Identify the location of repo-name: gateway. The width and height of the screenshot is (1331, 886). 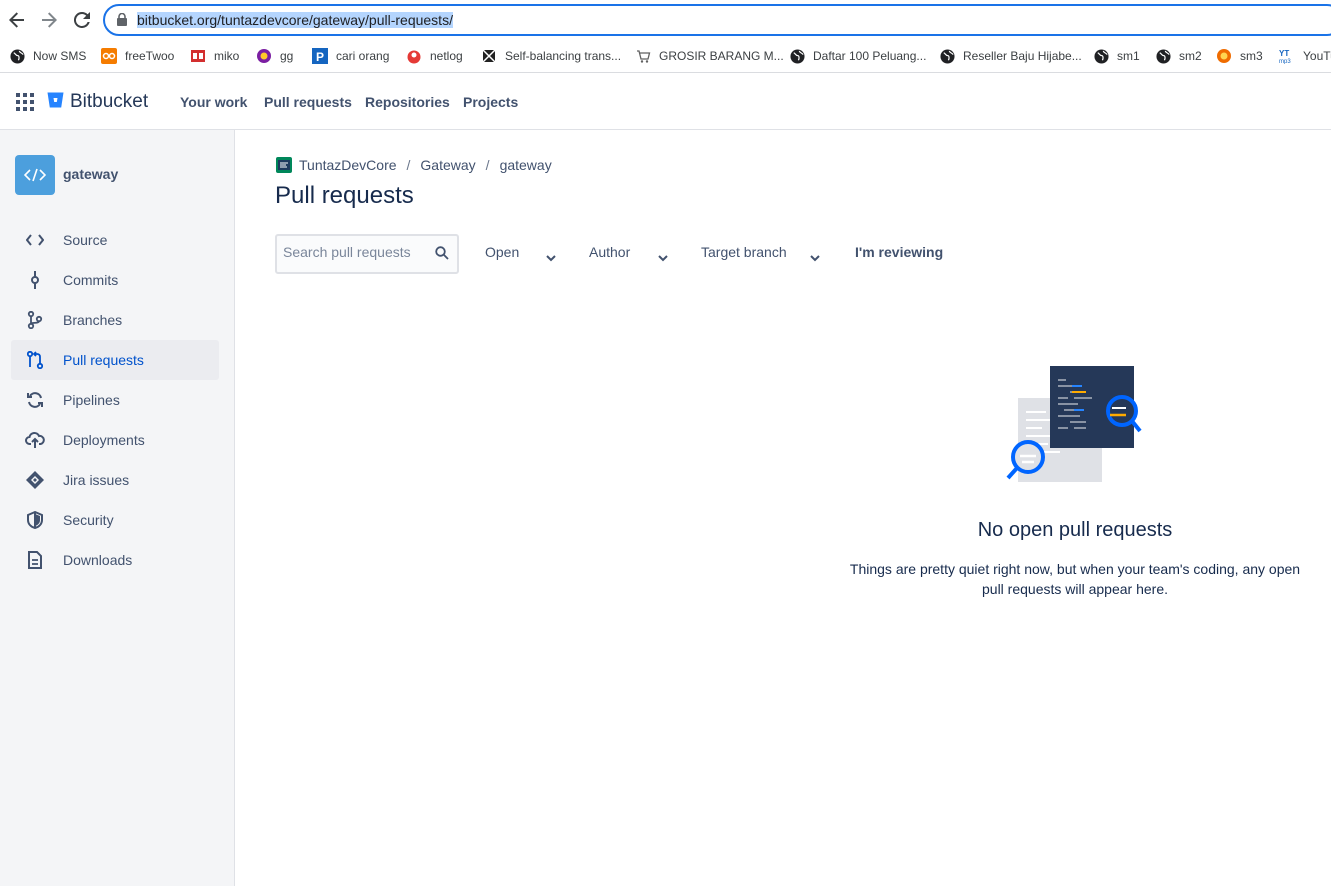
(90, 174).